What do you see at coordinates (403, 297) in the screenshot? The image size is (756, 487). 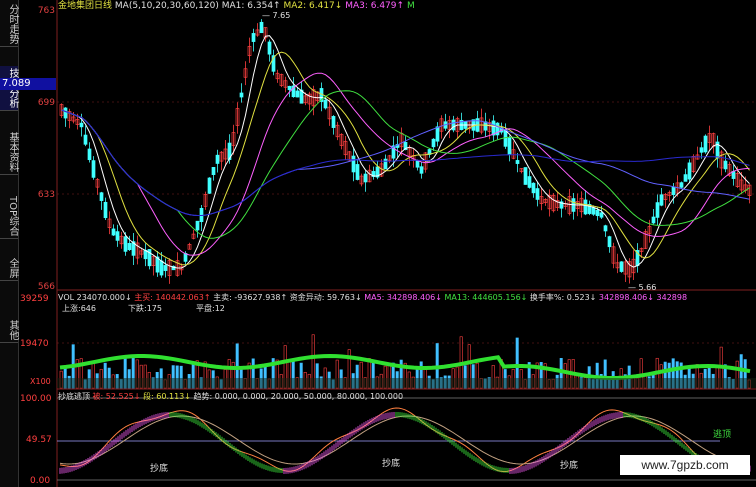 I see `vol-ma5-value: MA5: 342898.406↓` at bounding box center [403, 297].